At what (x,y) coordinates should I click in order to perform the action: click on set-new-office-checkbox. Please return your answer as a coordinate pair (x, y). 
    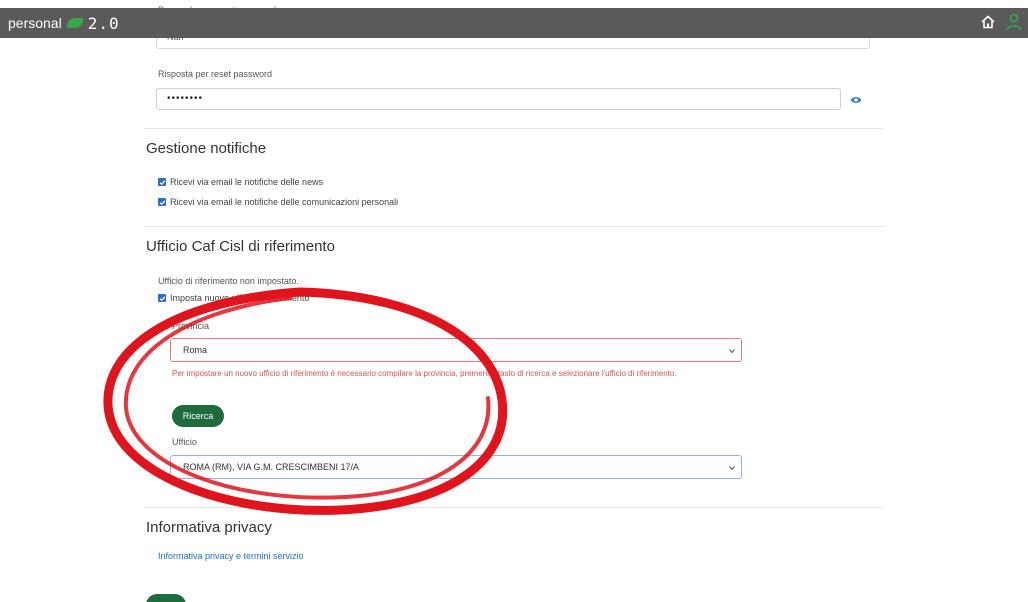
    Looking at the image, I should click on (162, 298).